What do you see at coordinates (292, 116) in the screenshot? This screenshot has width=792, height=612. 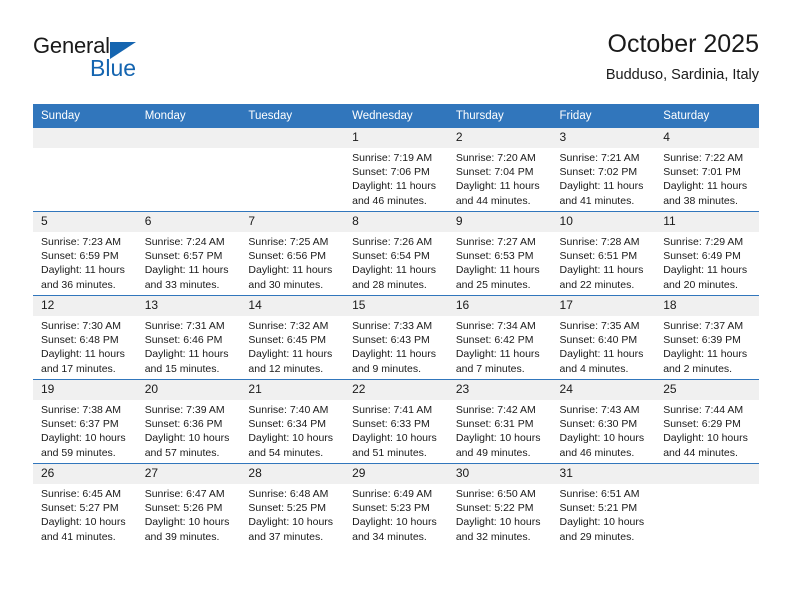 I see `weekday-header-tuesday: Tuesday` at bounding box center [292, 116].